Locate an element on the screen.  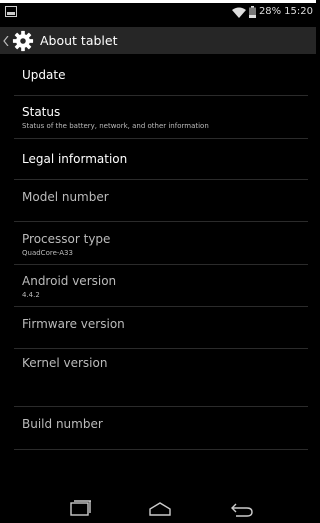
clock: 15:20 is located at coordinates (298, 11).